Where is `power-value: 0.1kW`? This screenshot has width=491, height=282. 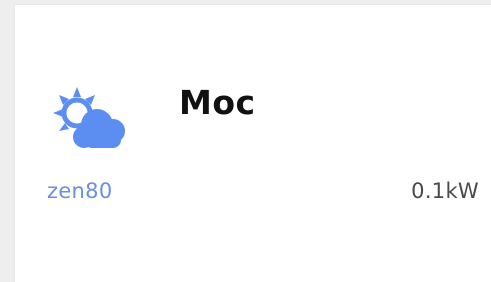
power-value: 0.1kW is located at coordinates (445, 191).